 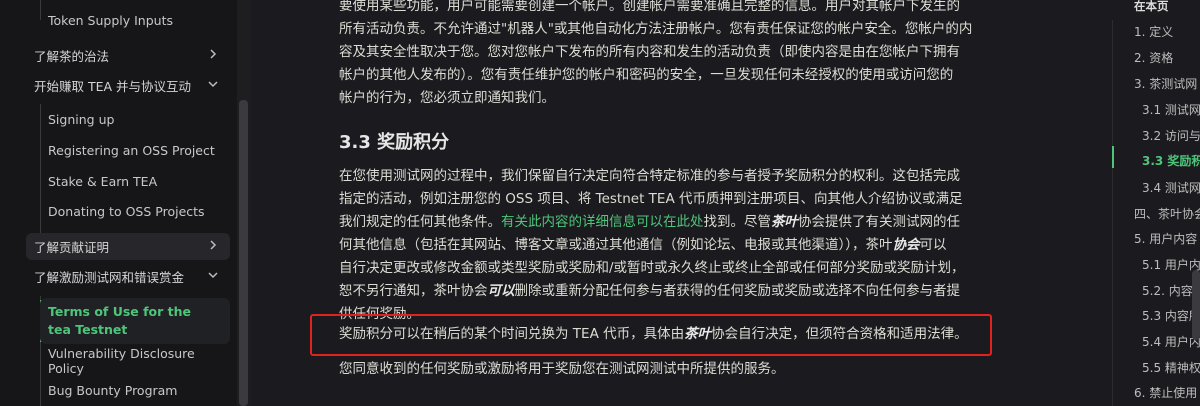 I want to click on toc-item-active: 3.3 奖励积, so click(x=1171, y=160).